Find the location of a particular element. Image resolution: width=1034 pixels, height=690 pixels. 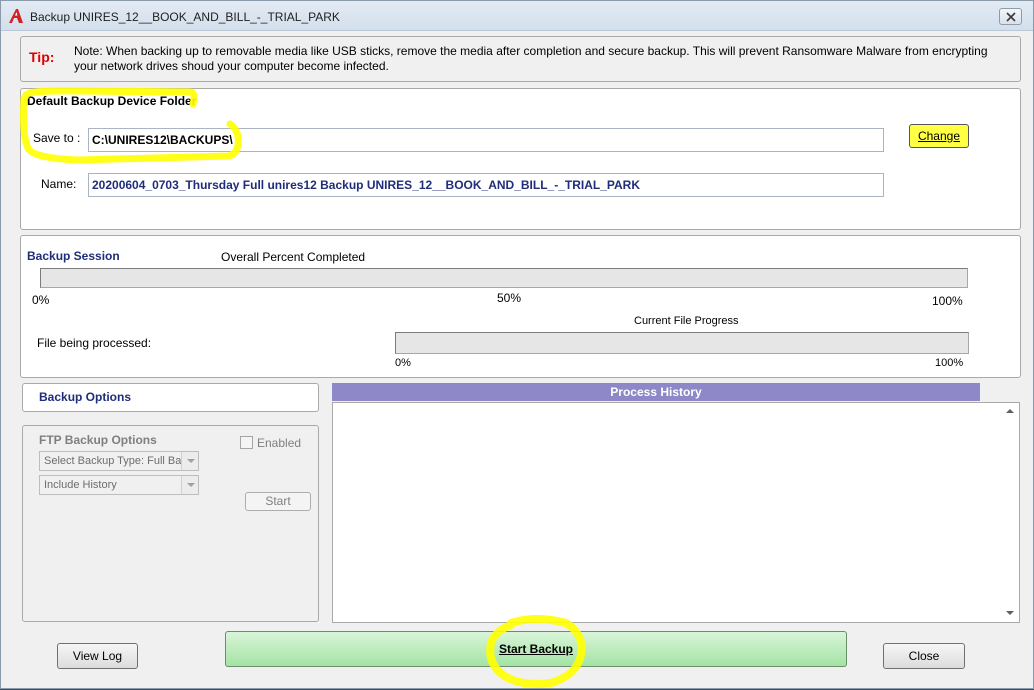

backup-type-select: Select Backup Type: Full Ba is located at coordinates (119, 461).